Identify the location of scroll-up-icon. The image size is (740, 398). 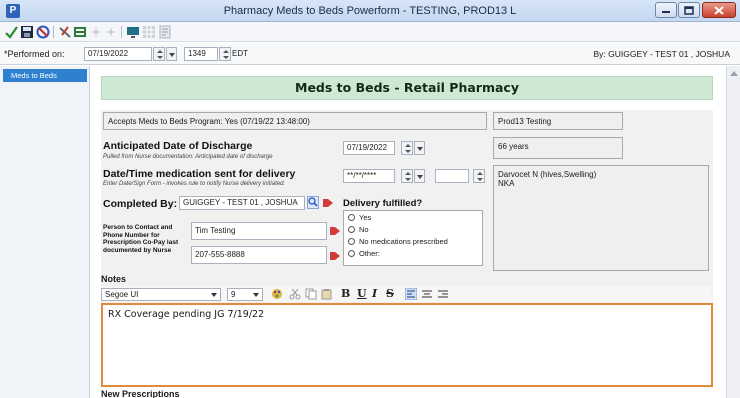
(734, 73).